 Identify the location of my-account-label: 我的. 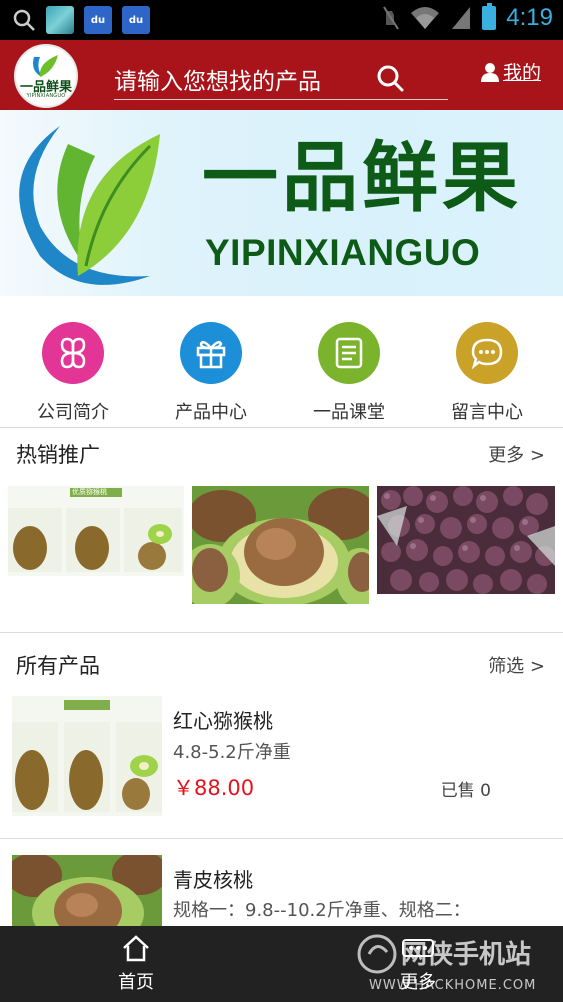
(521, 73).